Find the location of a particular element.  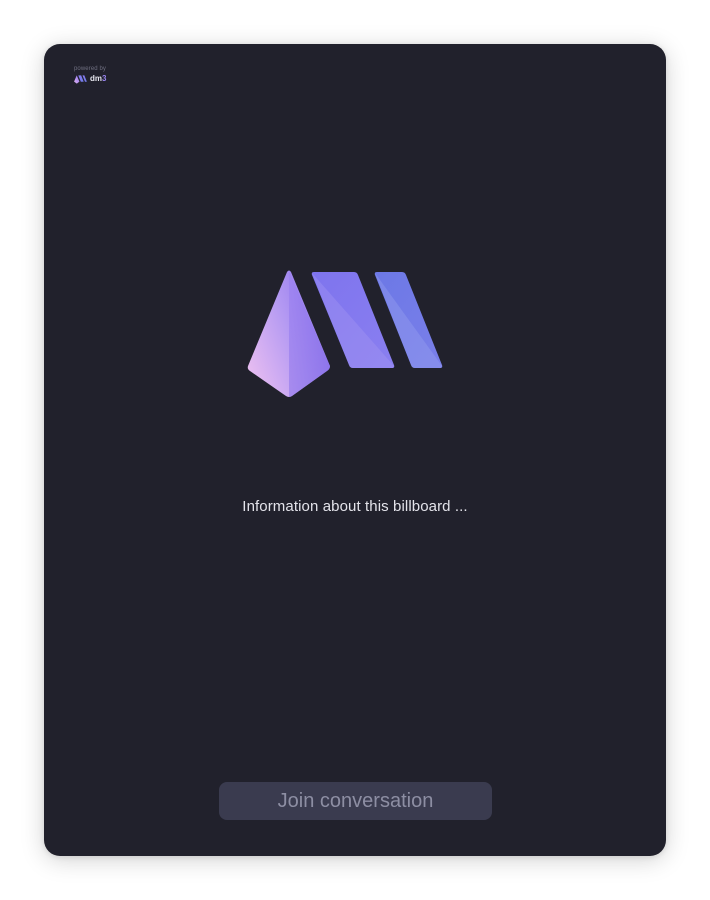

join-conversation-button: Join conversation is located at coordinates (355, 801).